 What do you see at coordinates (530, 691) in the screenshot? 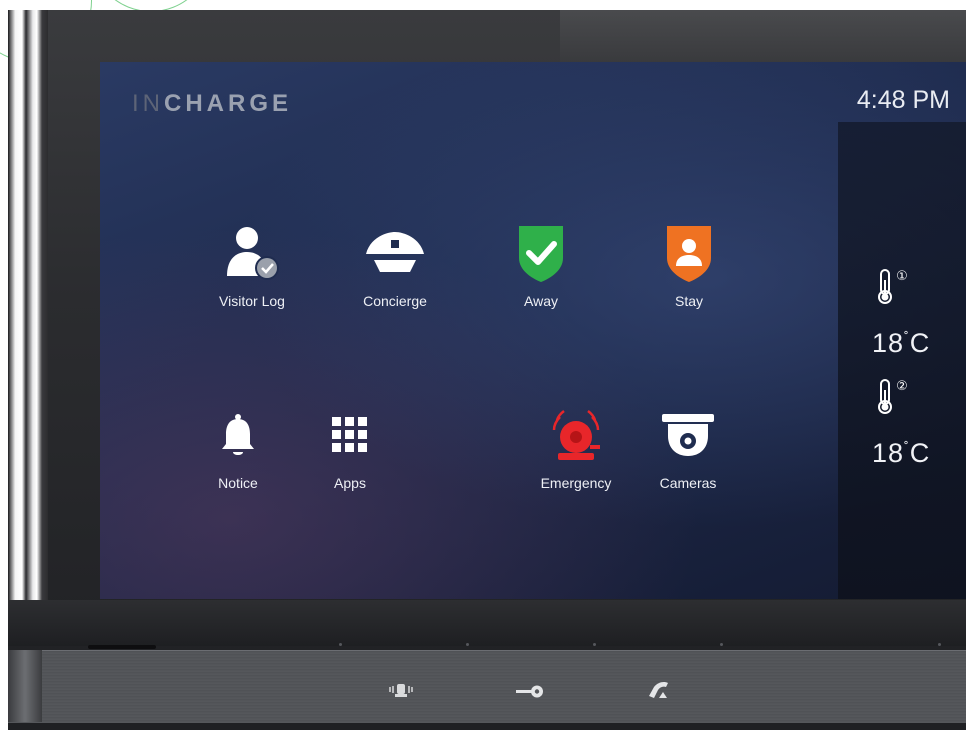
I see `key-unlock-icon` at bounding box center [530, 691].